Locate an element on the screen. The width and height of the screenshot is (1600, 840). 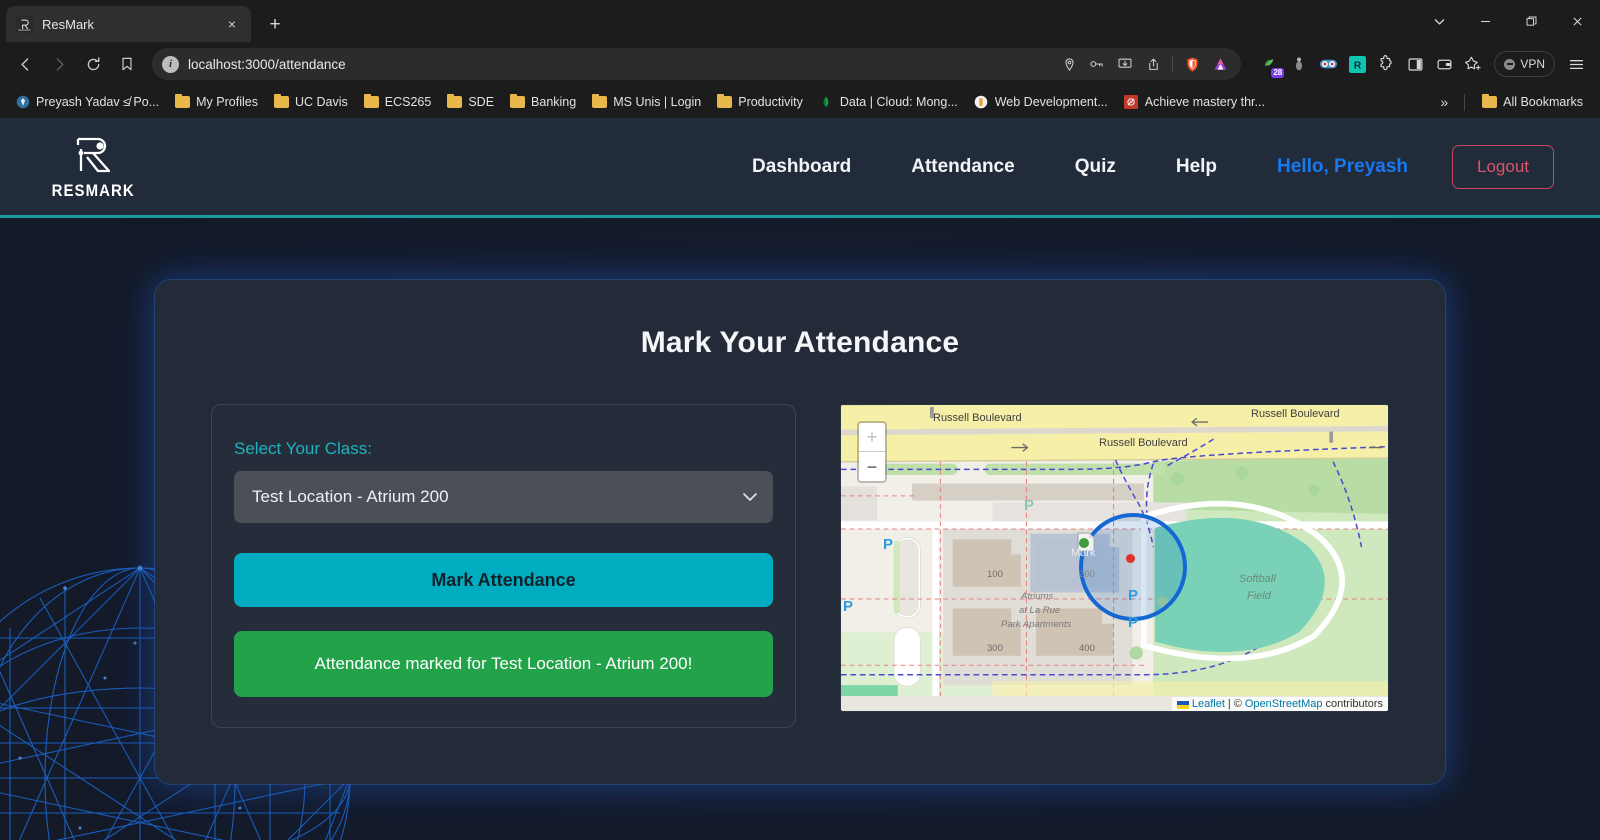
vpn-toggle: VPN is located at coordinates (1524, 64).